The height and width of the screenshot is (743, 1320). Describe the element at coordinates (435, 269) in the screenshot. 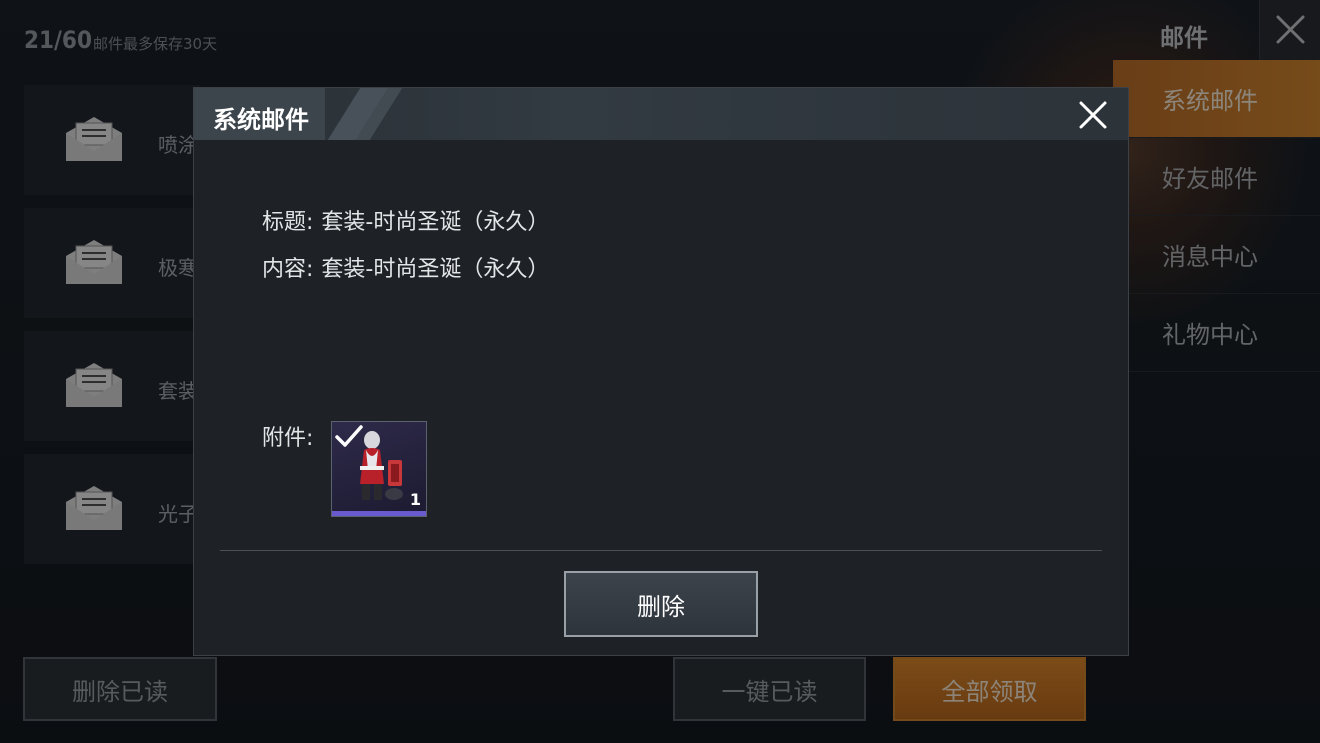

I see `content-value: 套装-时尚圣诞（永久）` at that location.